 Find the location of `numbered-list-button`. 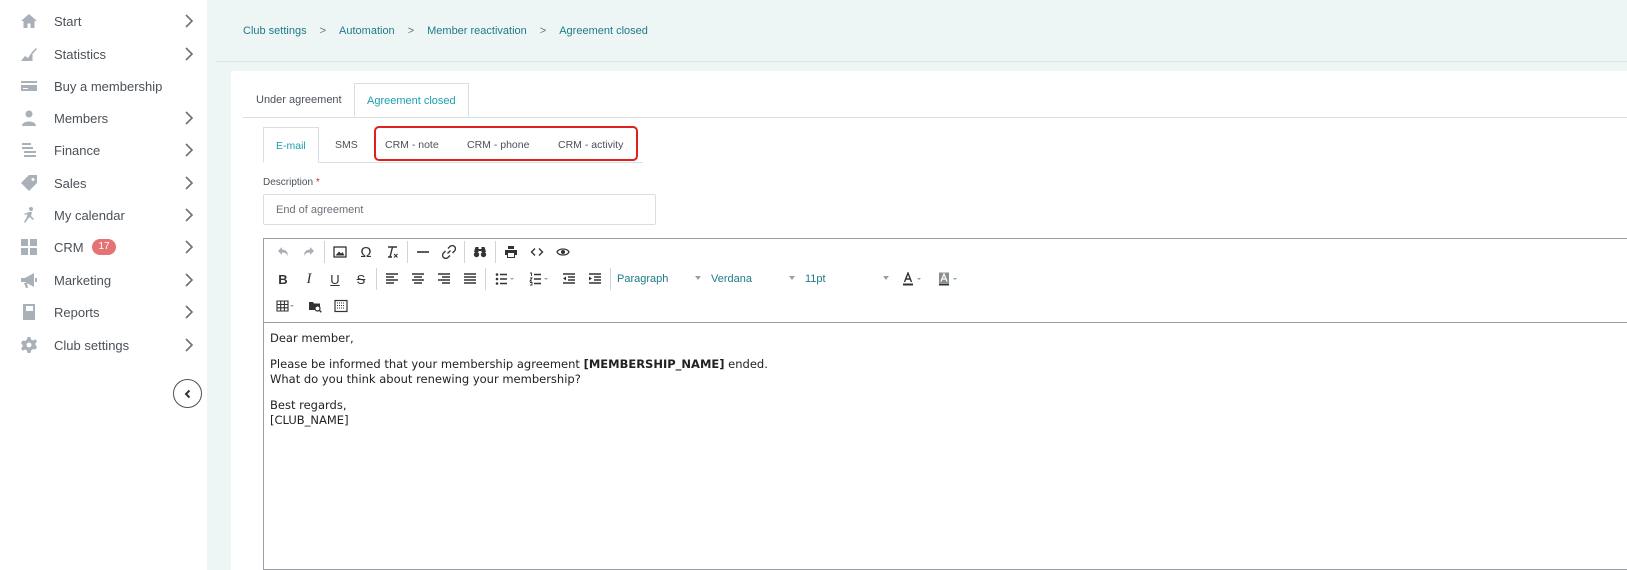

numbered-list-button is located at coordinates (539, 279).